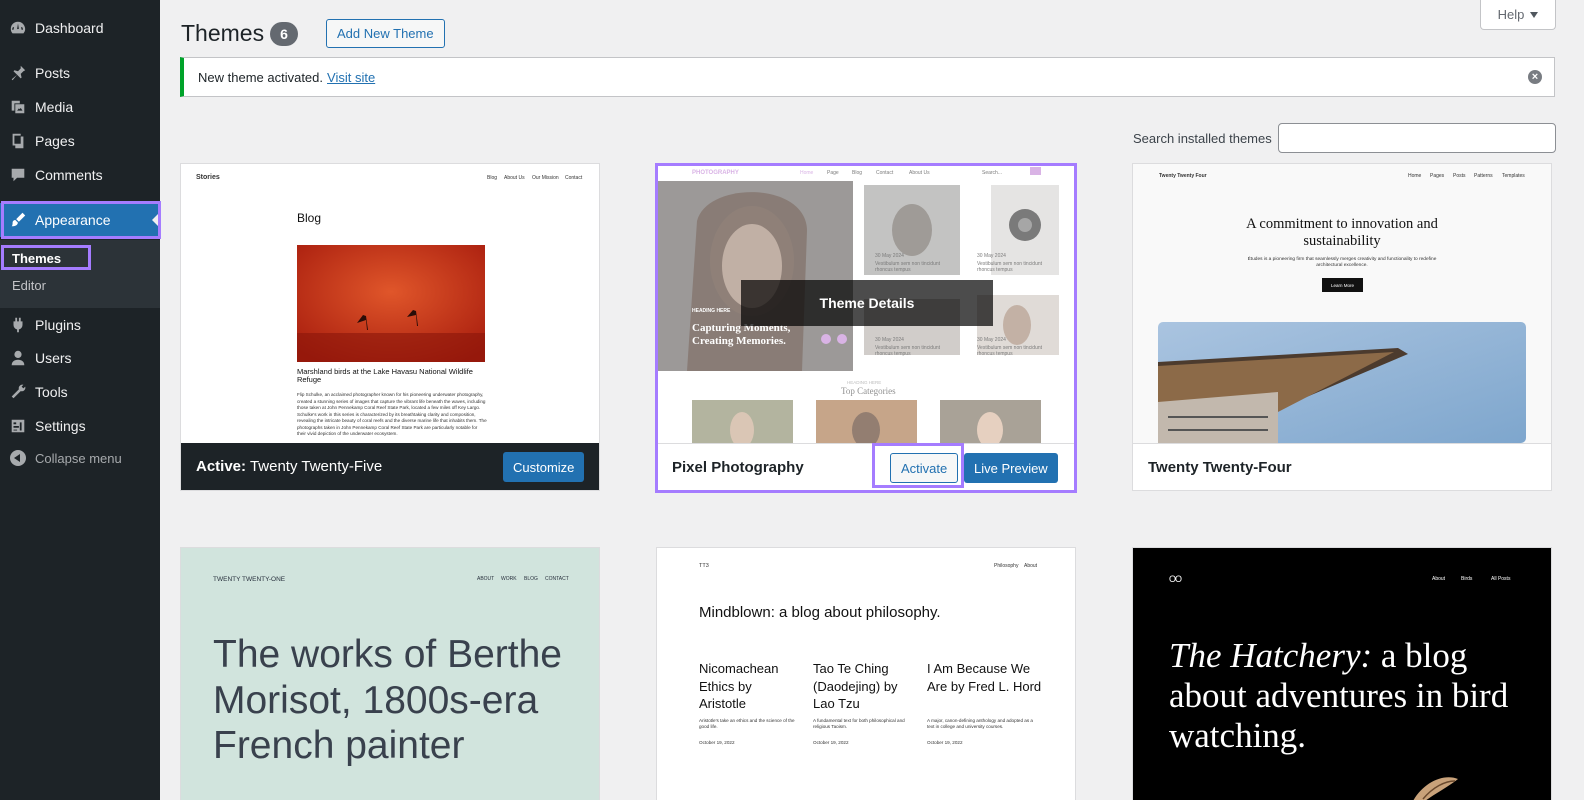 The image size is (1584, 800). Describe the element at coordinates (1417, 138) in the screenshot. I see `search-themes-input` at that location.